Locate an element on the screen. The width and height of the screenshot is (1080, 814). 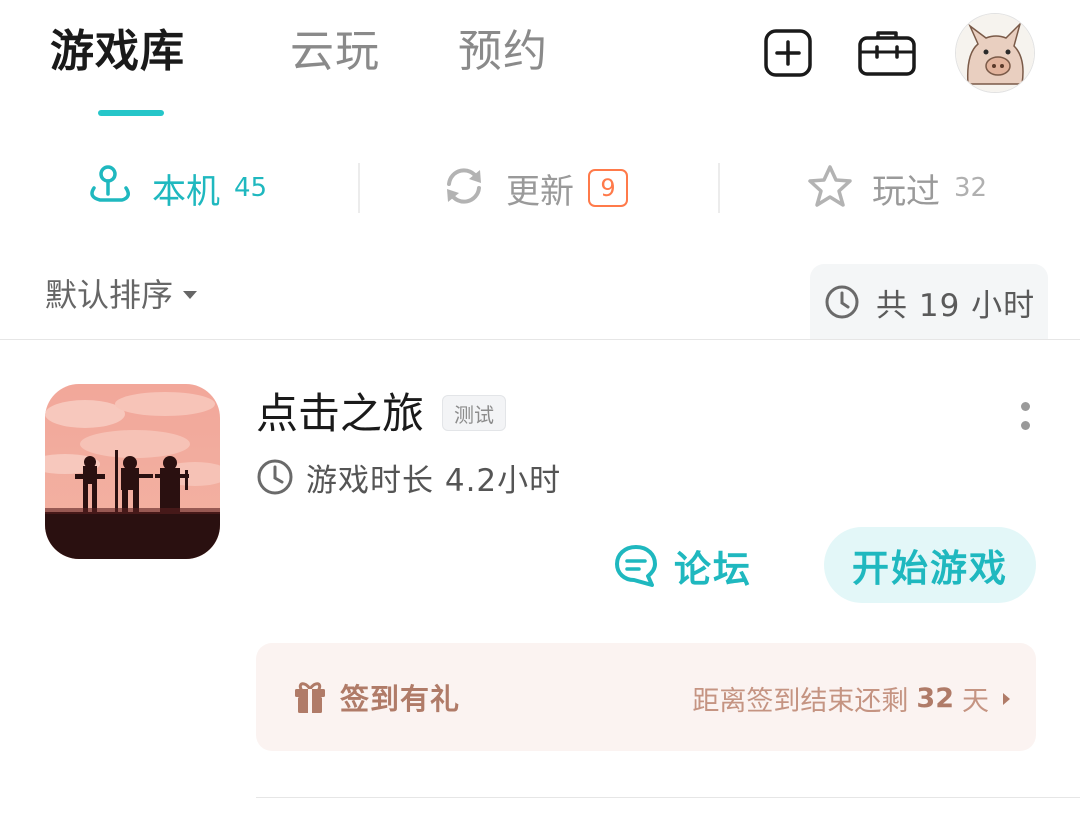
chat-bubble-icon is located at coordinates (636, 566).